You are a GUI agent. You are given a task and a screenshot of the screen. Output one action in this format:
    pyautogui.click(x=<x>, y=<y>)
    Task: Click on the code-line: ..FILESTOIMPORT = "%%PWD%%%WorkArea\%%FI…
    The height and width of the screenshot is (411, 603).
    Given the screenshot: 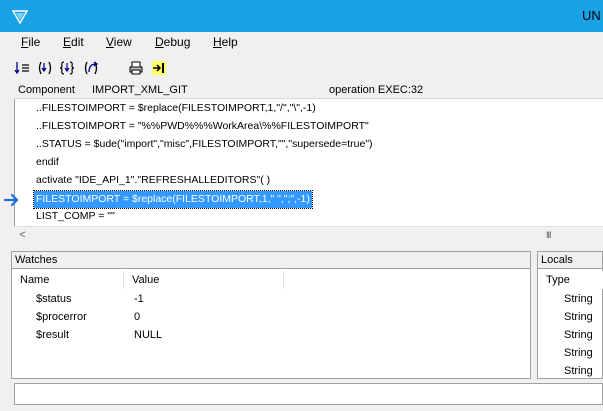 What is the action you would take?
    pyautogui.click(x=202, y=126)
    